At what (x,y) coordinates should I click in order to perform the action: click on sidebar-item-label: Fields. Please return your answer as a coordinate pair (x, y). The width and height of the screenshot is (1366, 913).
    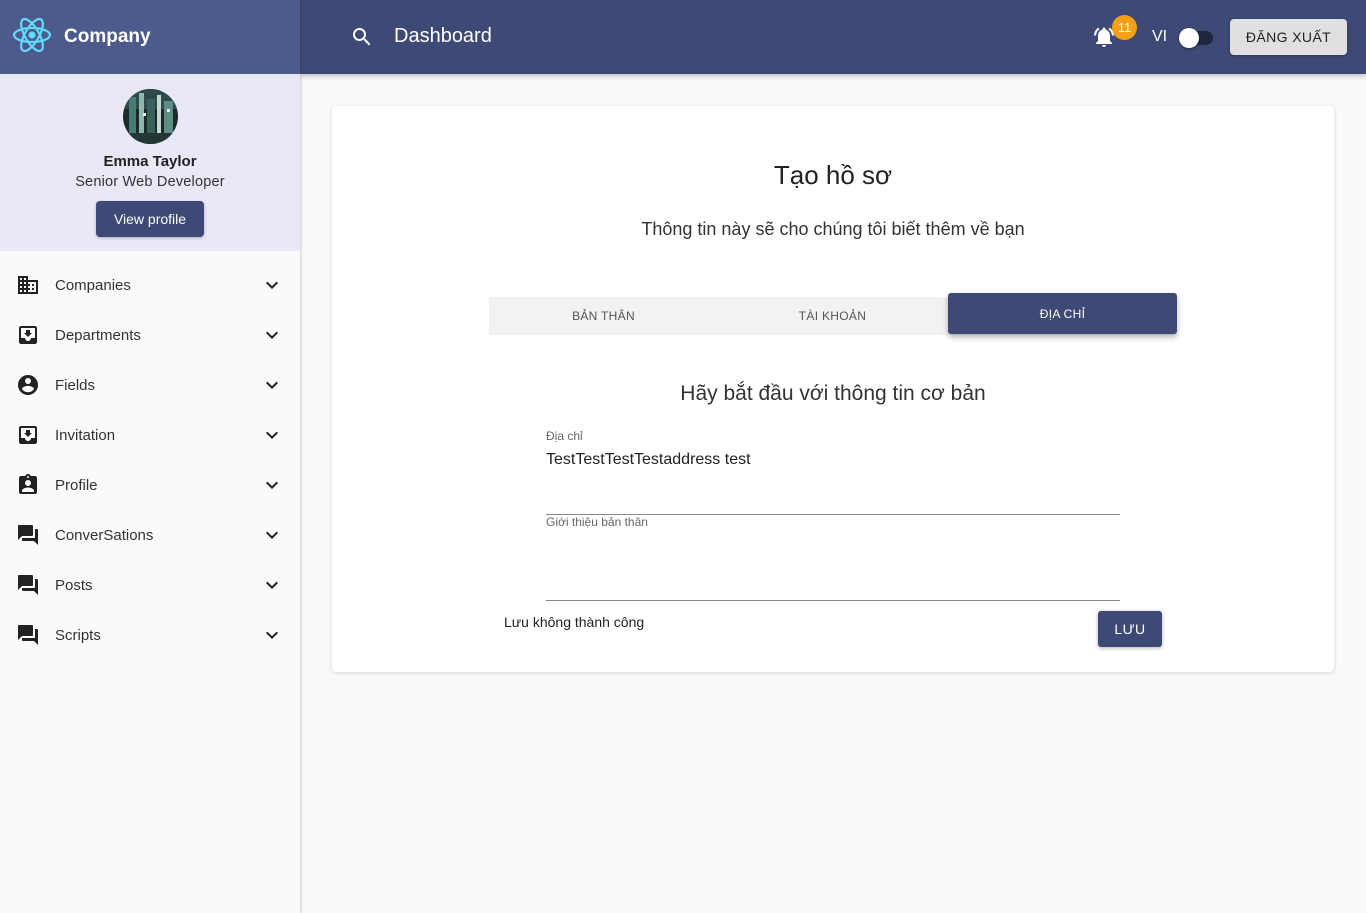
    Looking at the image, I should click on (75, 385).